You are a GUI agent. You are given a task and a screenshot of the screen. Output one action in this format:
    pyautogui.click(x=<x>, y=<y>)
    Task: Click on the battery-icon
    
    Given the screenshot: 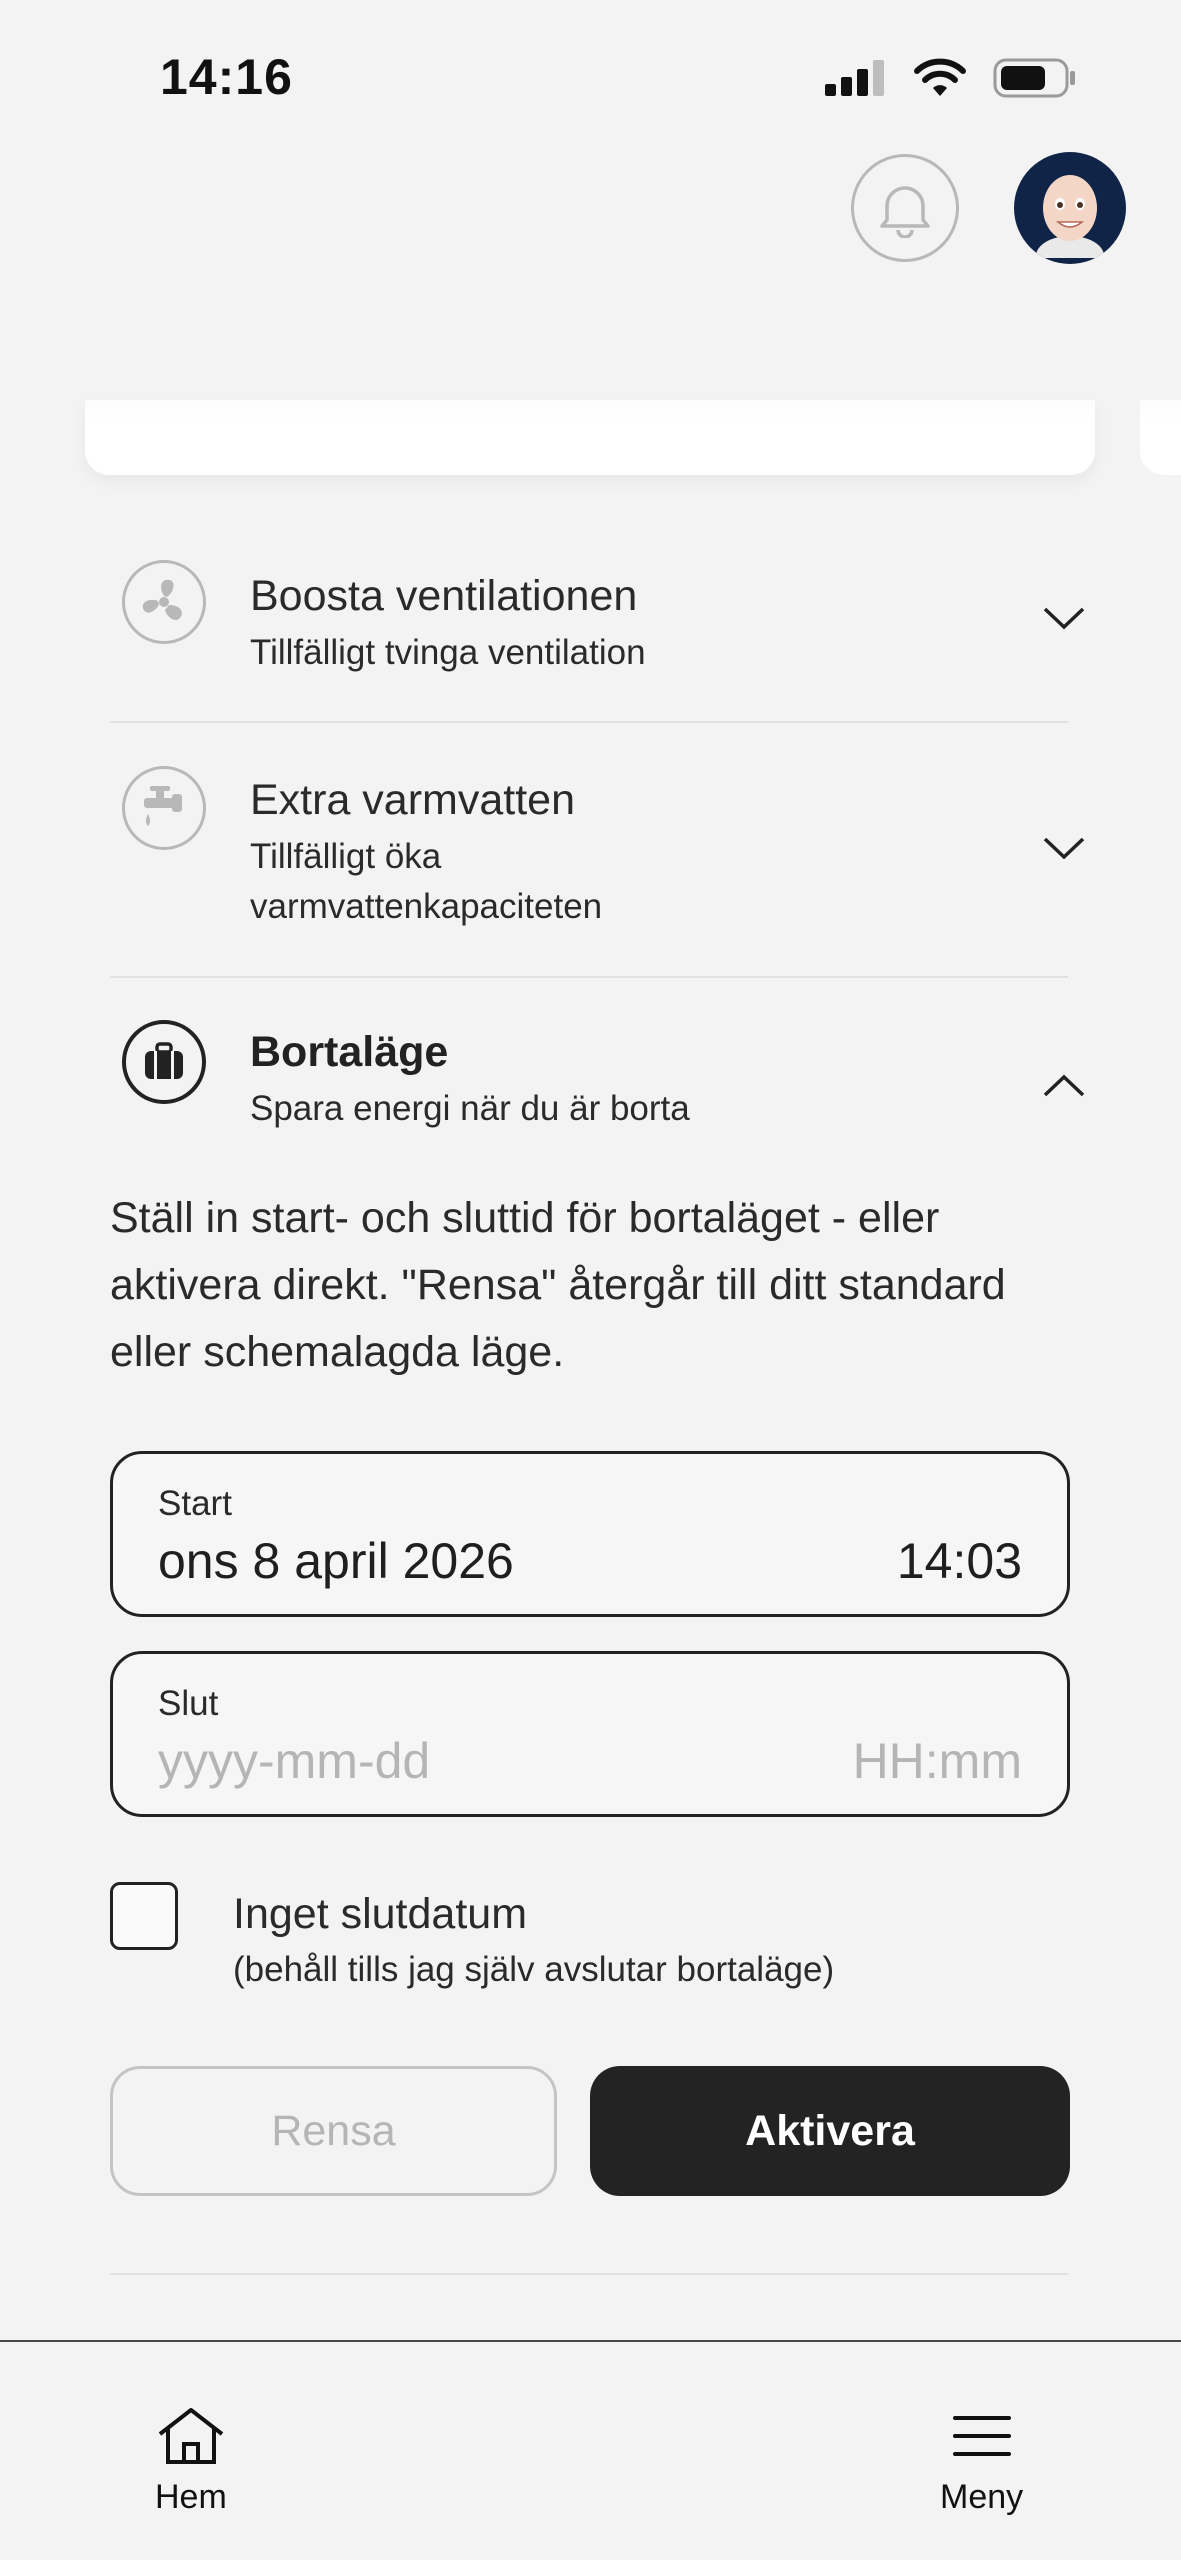 What is the action you would take?
    pyautogui.click(x=1034, y=78)
    